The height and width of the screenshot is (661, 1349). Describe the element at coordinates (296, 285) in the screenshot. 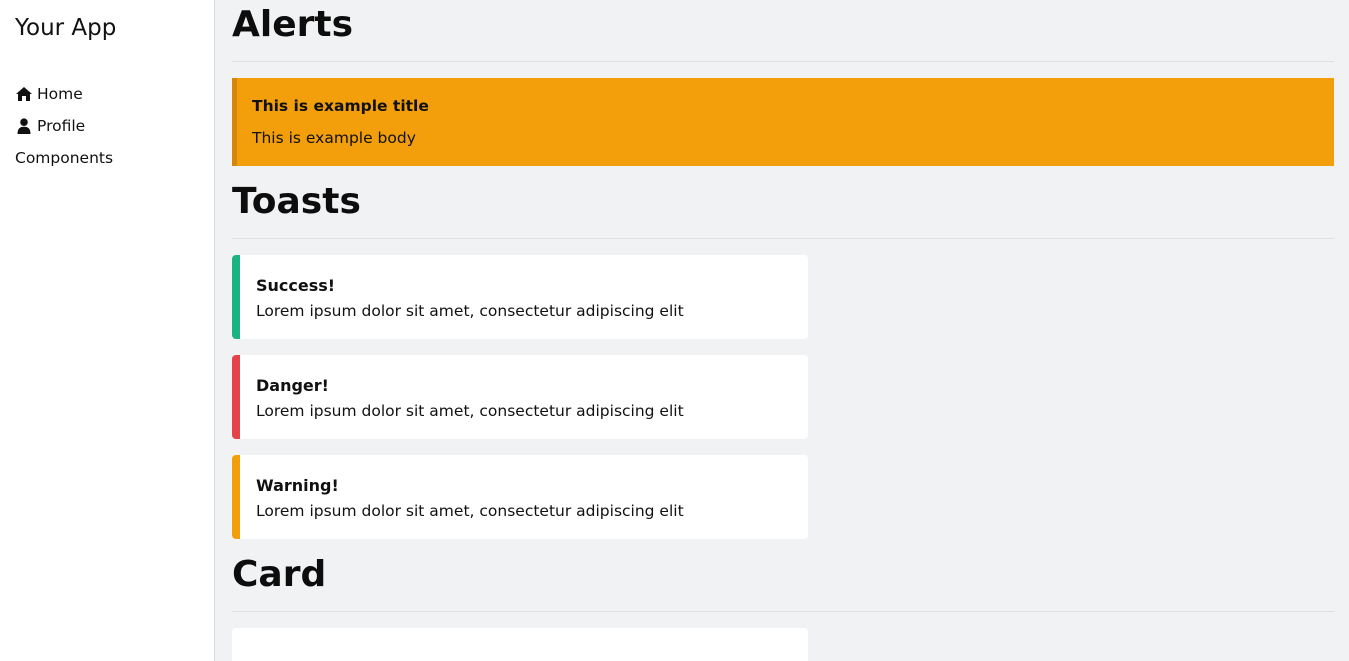

I see `toast-title: Success!` at that location.